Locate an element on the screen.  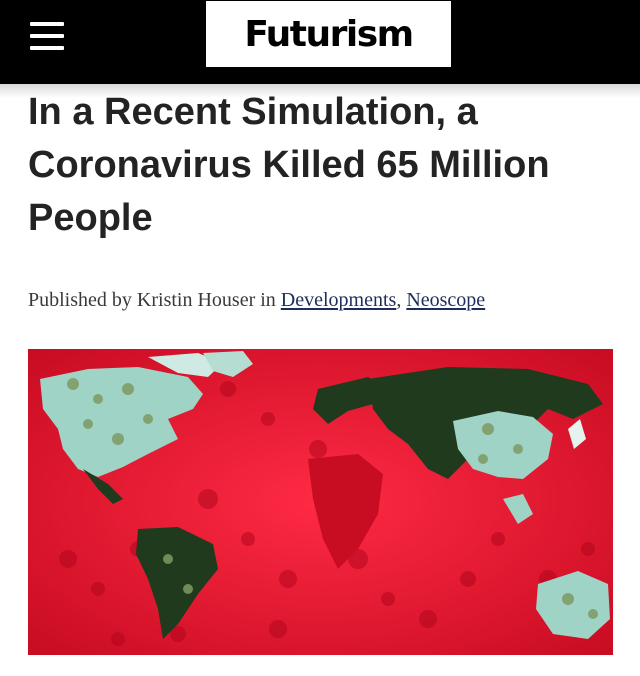
author-name: Kristin Houser is located at coordinates (196, 300).